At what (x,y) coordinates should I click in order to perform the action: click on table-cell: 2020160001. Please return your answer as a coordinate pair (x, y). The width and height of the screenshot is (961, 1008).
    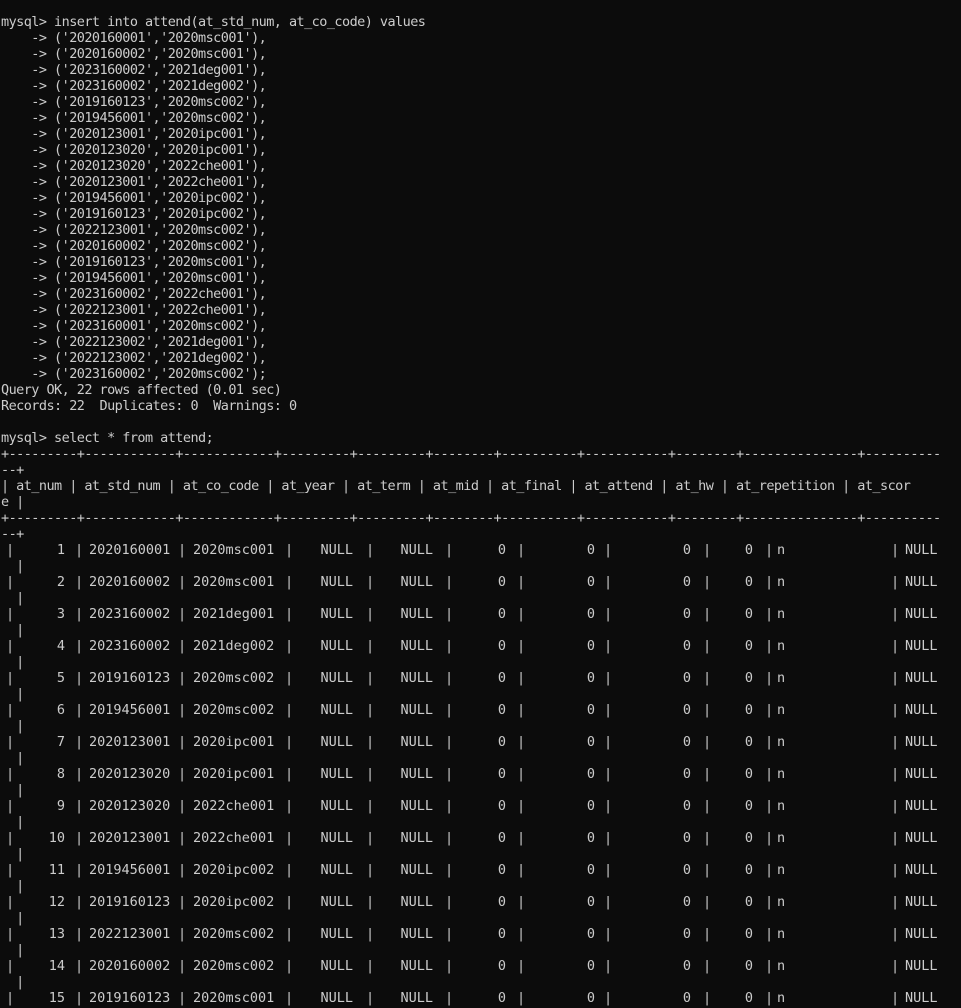
    Looking at the image, I should click on (130, 550).